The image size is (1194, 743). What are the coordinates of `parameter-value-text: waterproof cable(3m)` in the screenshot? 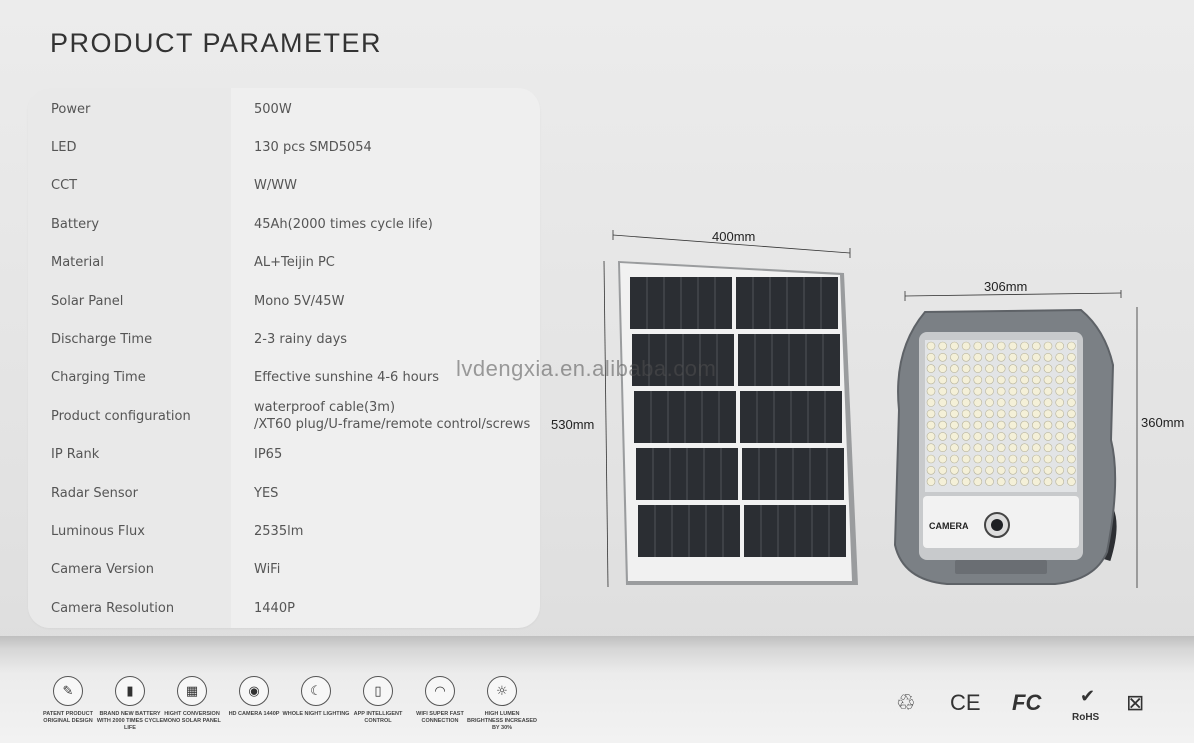 It's located at (325, 408).